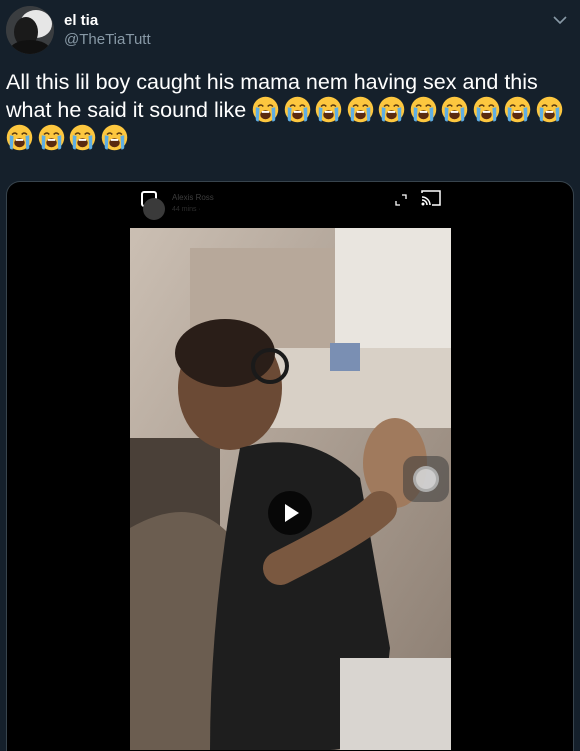  What do you see at coordinates (560, 20) in the screenshot?
I see `chevron-down-icon` at bounding box center [560, 20].